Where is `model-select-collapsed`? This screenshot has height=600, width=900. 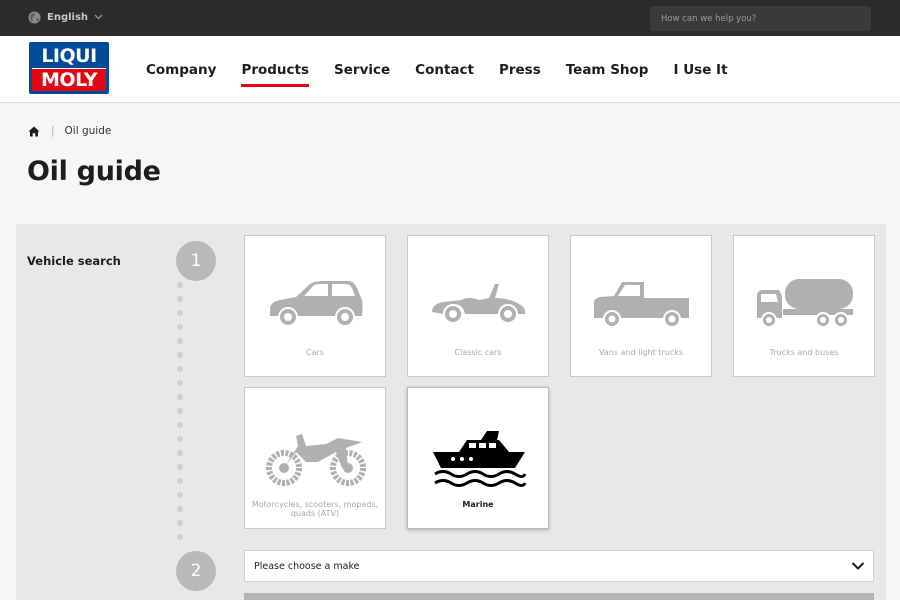 model-select-collapsed is located at coordinates (559, 596).